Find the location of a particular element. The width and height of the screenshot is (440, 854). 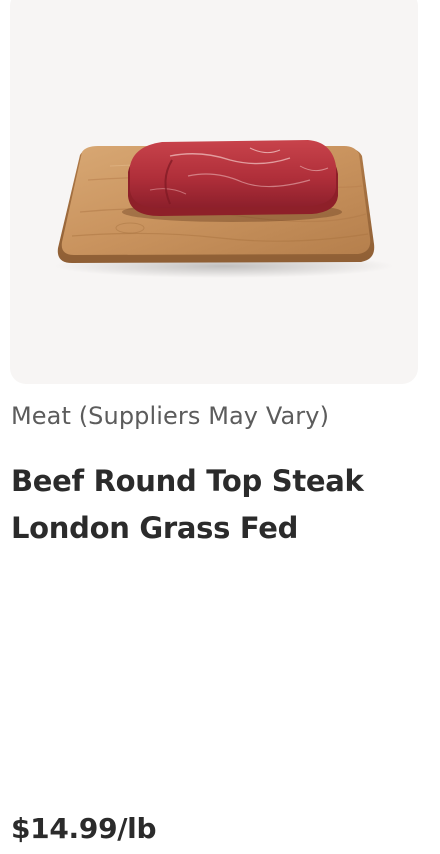

supplier-label: Meat (Suppliers May Vary) is located at coordinates (170, 416).